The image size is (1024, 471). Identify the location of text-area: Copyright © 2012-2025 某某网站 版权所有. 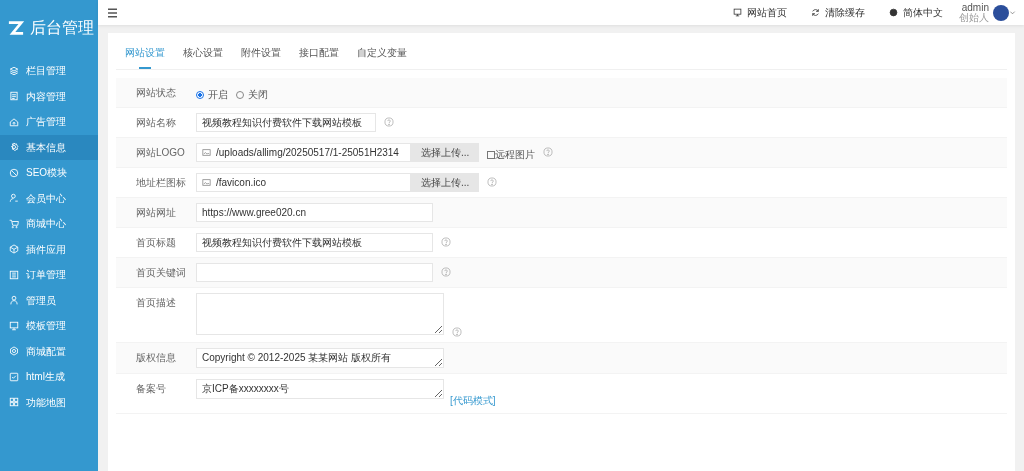
(320, 358).